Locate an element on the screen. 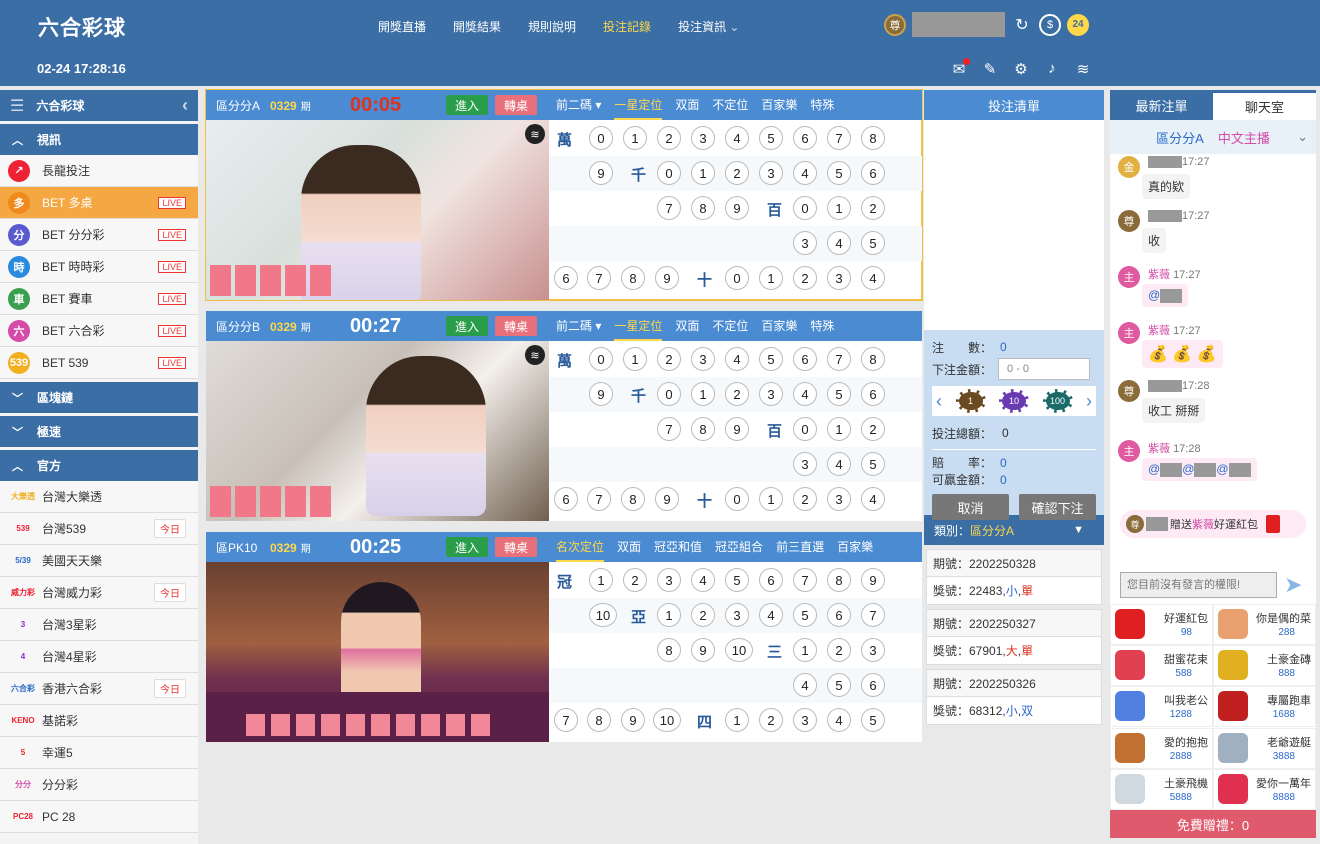 This screenshot has width=1320, height=844. refresh-icon: ↻ is located at coordinates (1022, 25).